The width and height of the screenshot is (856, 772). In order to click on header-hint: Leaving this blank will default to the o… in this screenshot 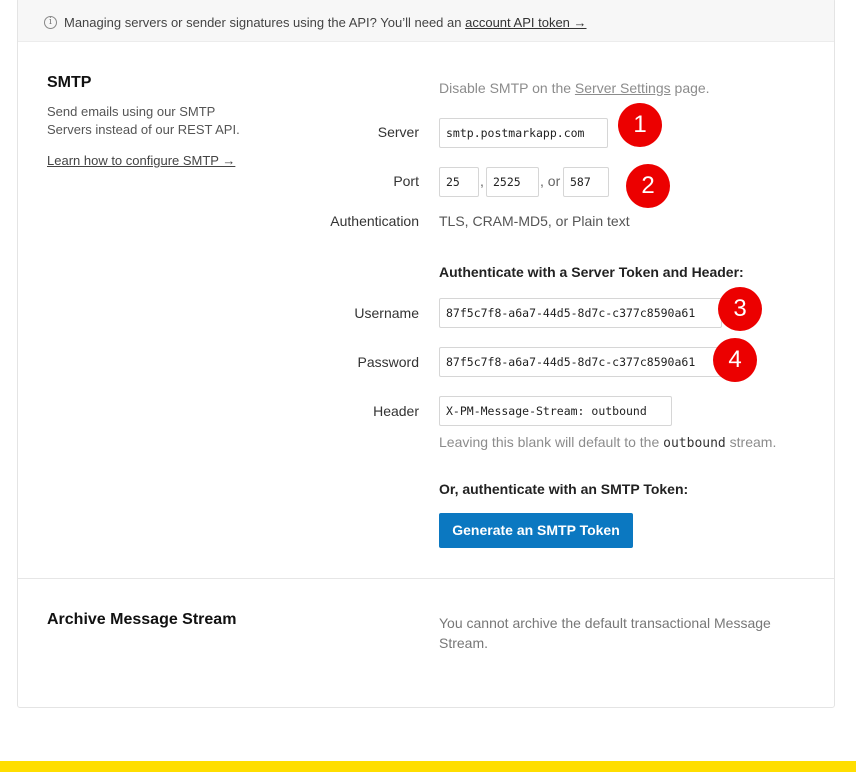, I will do `click(608, 442)`.